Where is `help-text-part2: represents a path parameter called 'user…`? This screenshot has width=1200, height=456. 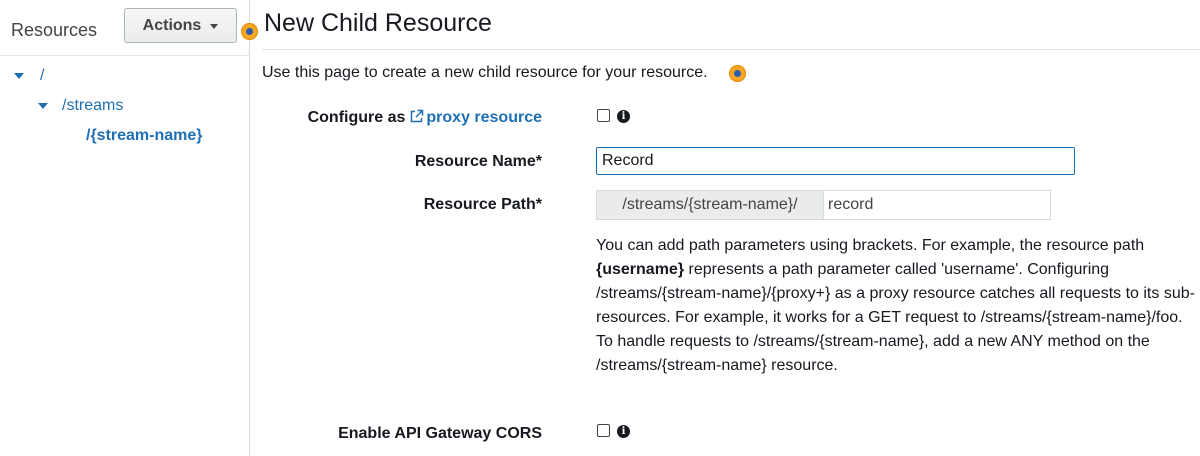
help-text-part2: represents a path parameter called 'user… is located at coordinates (895, 317).